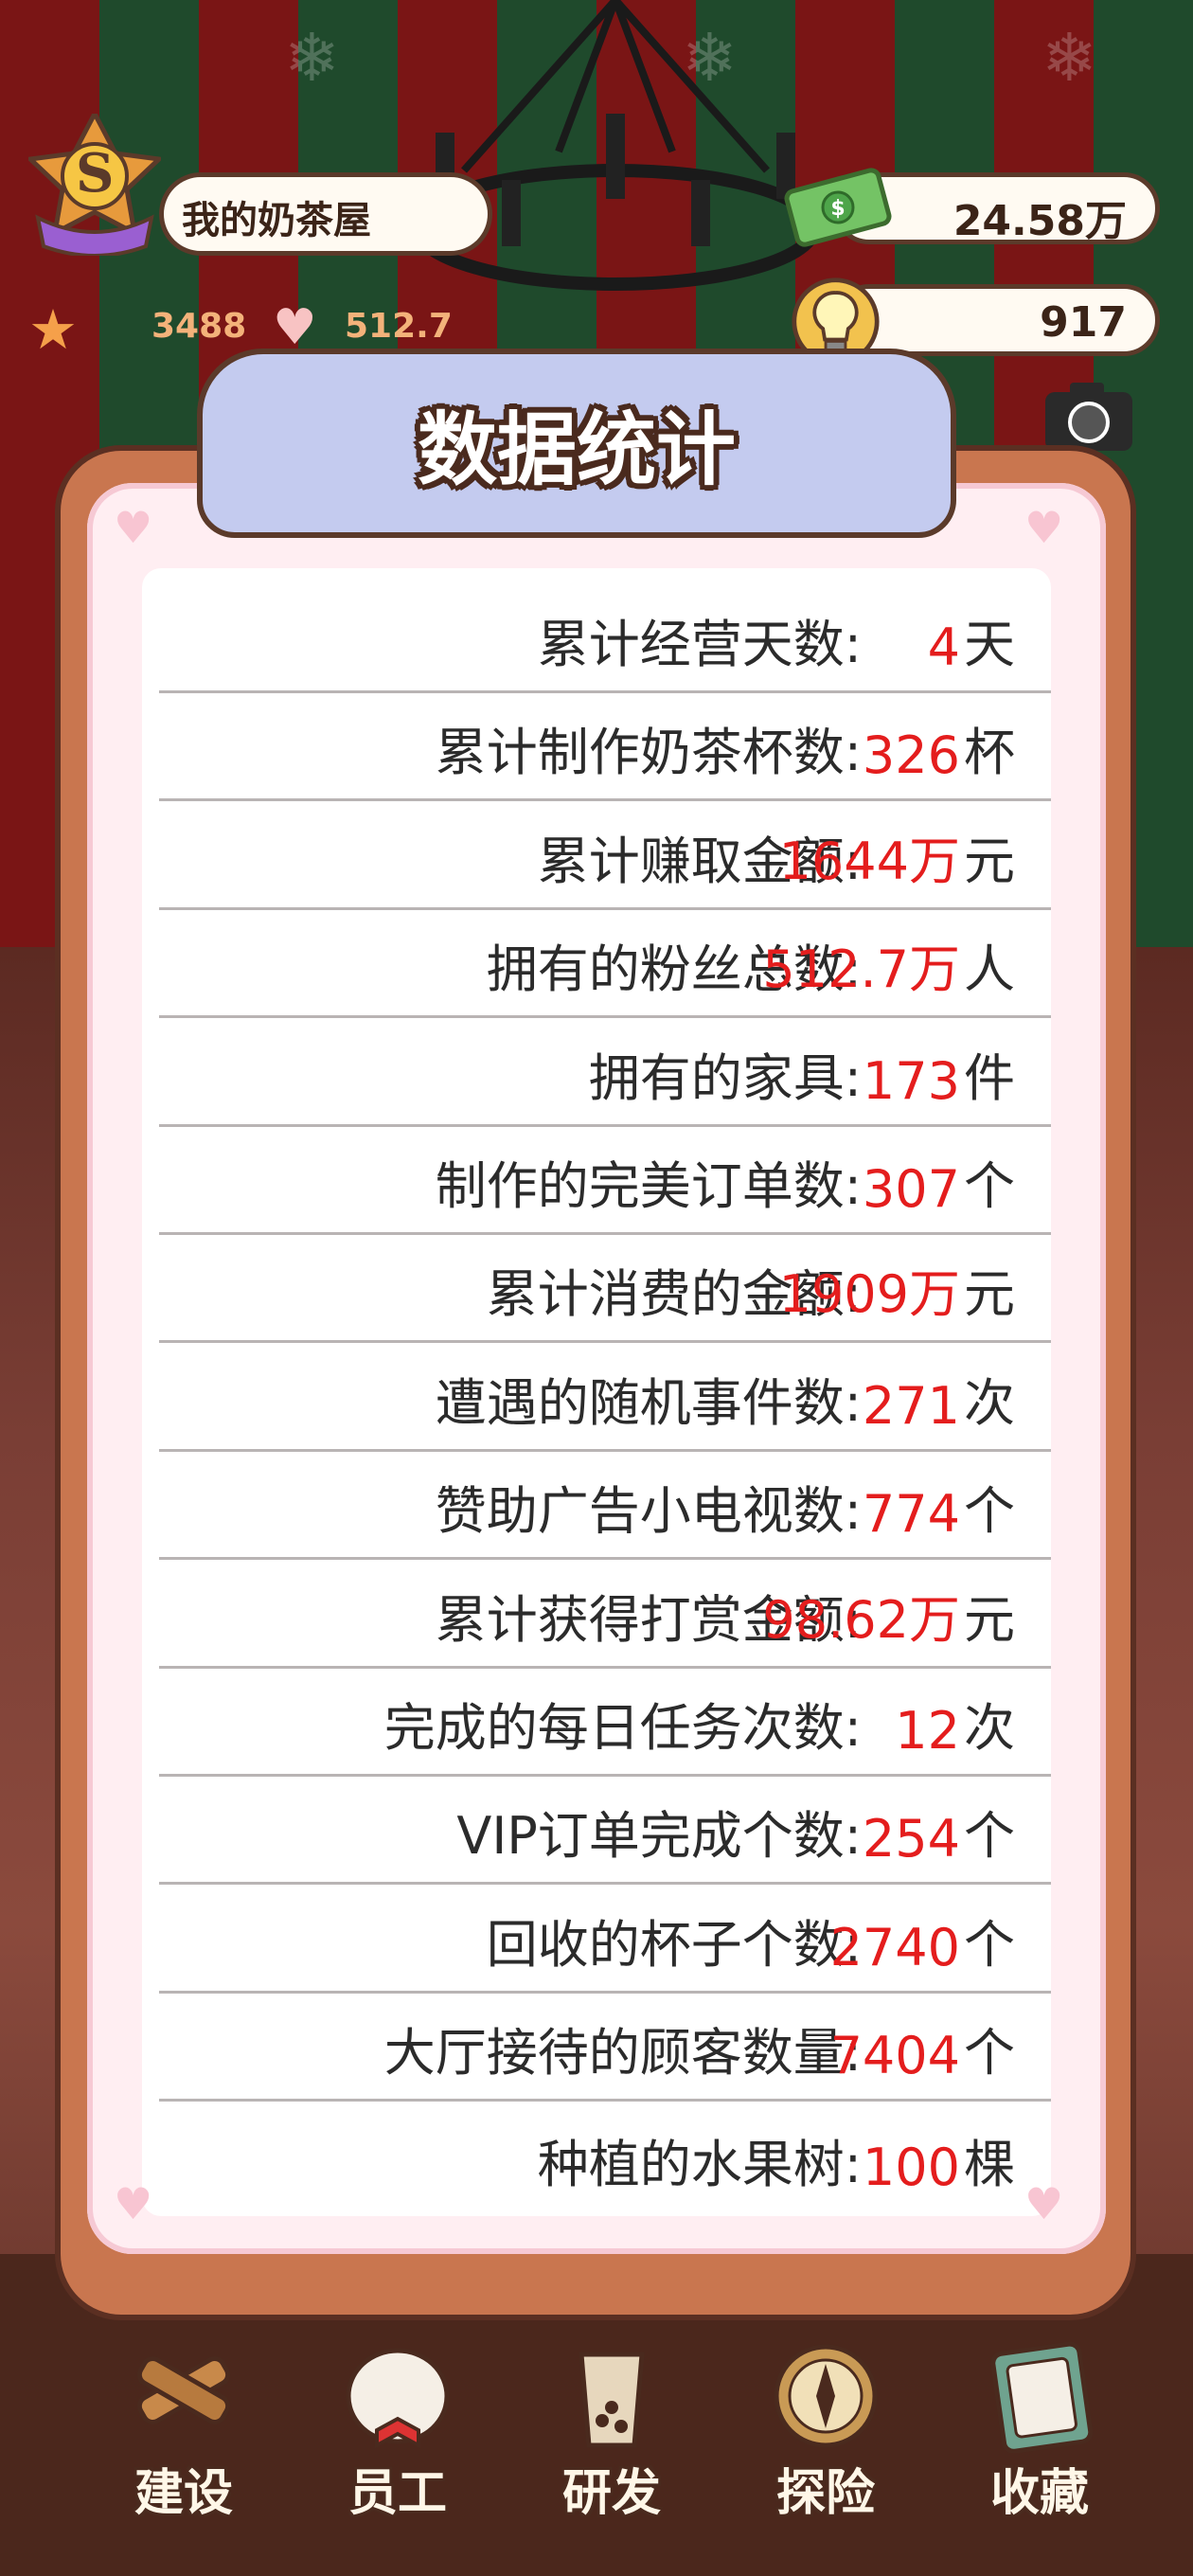 The height and width of the screenshot is (2576, 1193). What do you see at coordinates (989, 2164) in the screenshot?
I see `stat-unit: 棵` at bounding box center [989, 2164].